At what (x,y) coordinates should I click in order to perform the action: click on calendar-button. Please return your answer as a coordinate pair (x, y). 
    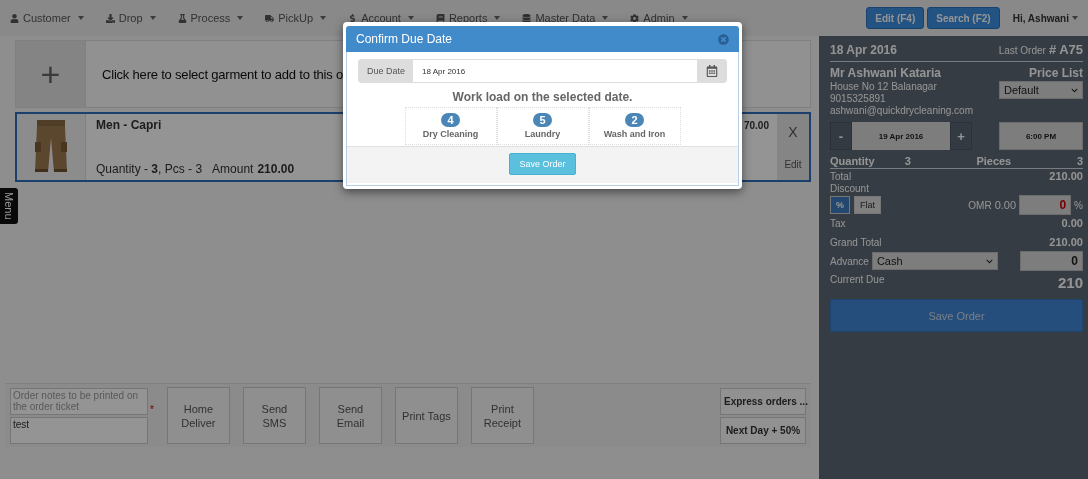
    Looking at the image, I should click on (711, 71).